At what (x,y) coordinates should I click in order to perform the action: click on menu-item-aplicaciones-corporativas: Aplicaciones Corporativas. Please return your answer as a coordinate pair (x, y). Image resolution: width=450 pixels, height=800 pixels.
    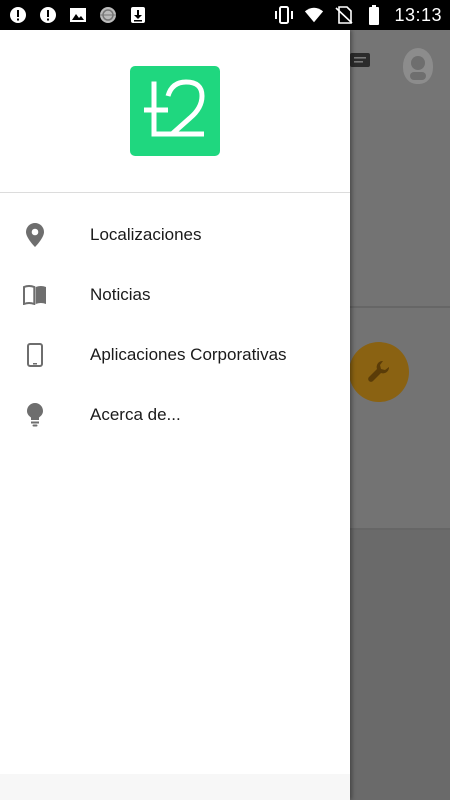
    Looking at the image, I should click on (175, 355).